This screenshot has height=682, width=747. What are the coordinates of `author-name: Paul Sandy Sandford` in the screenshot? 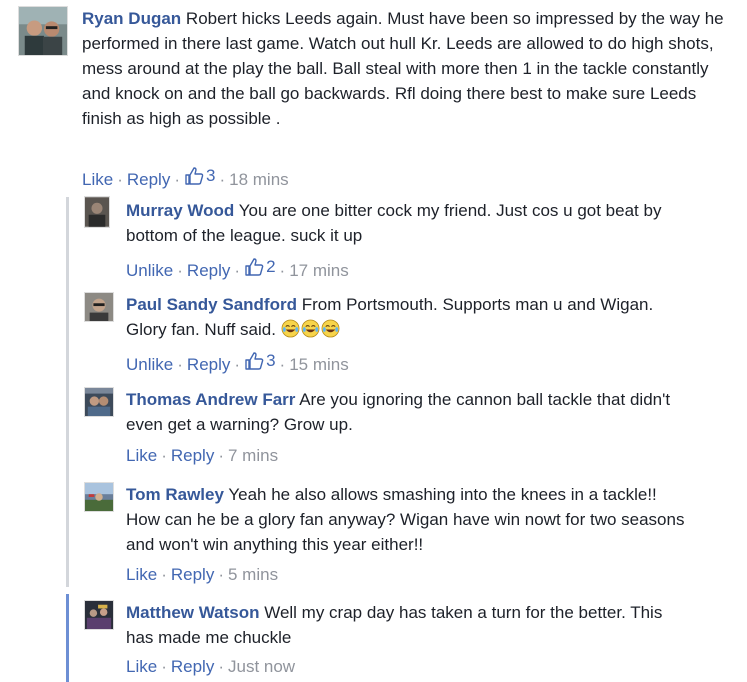 It's located at (211, 304).